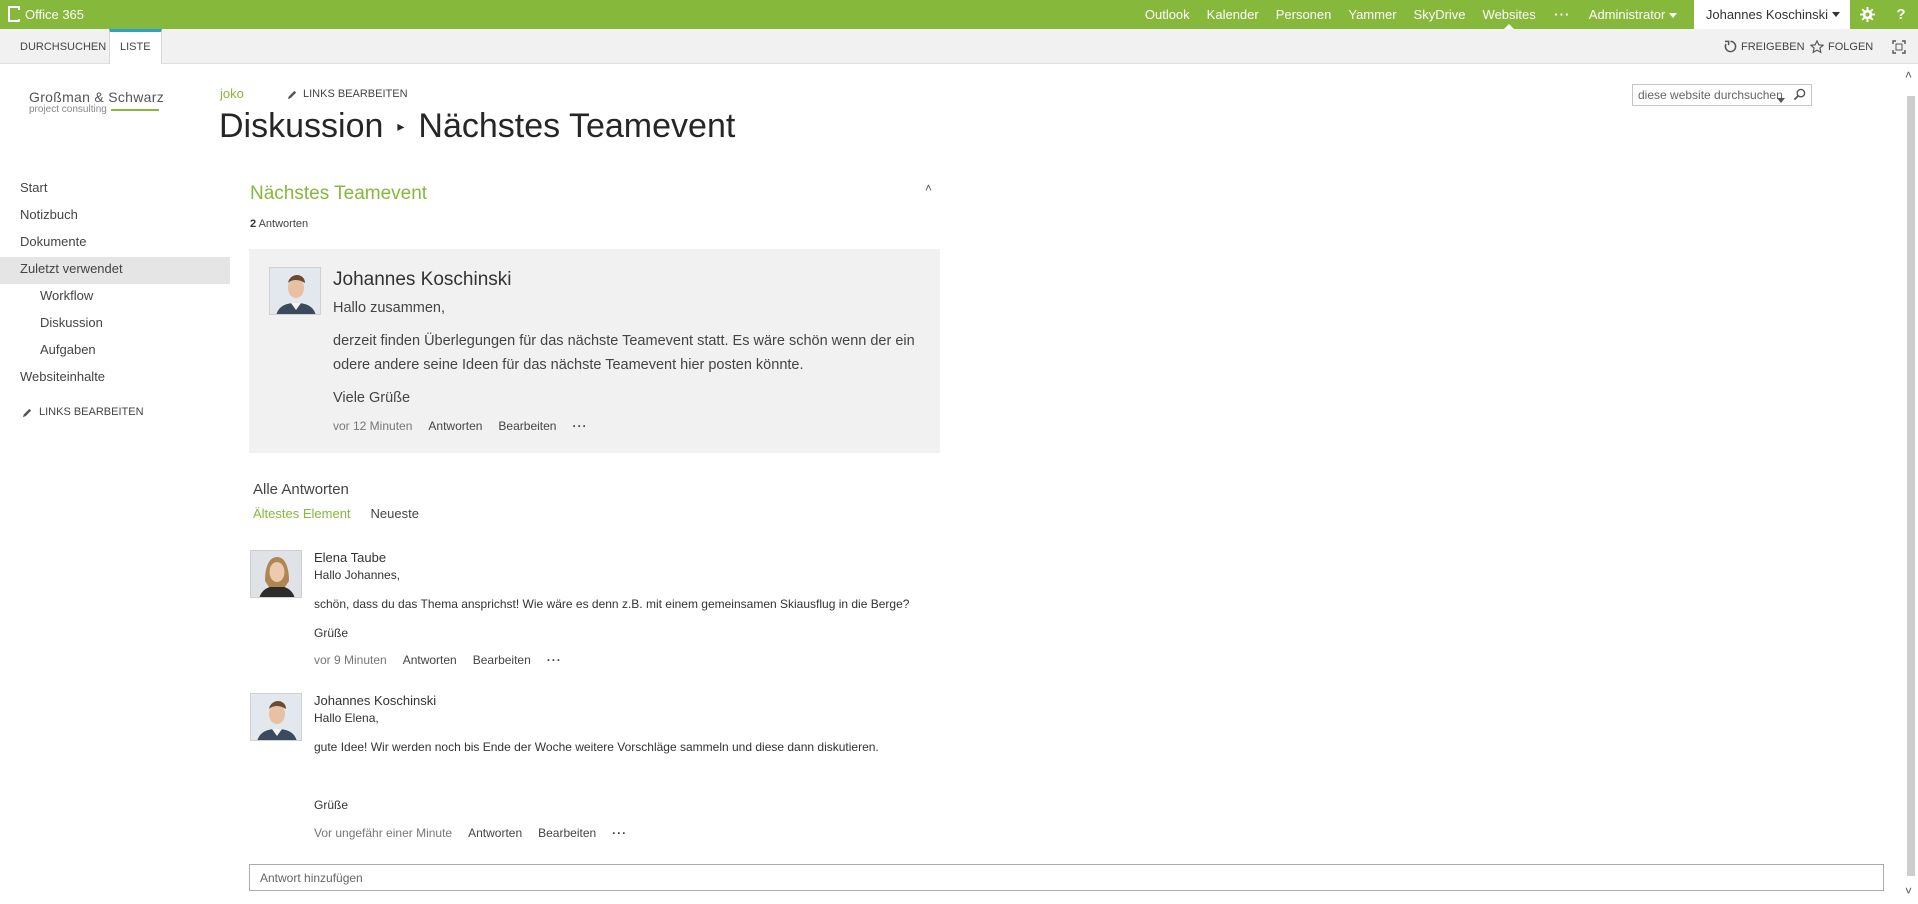 The height and width of the screenshot is (904, 1918). Describe the element at coordinates (115, 216) in the screenshot. I see `nav-item-notizbuch: Notizbuch` at that location.